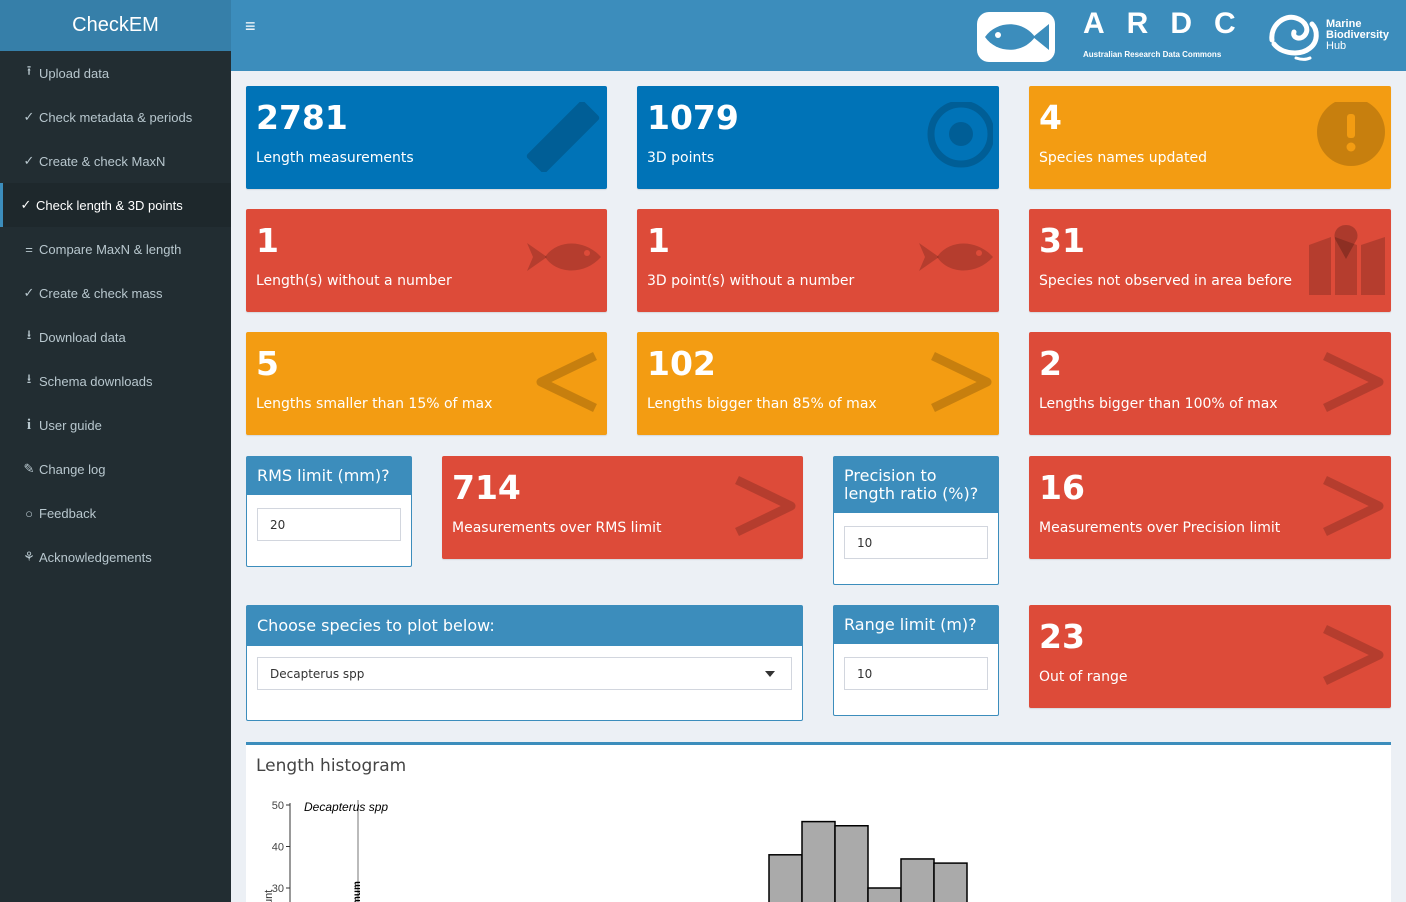 The image size is (1406, 902). What do you see at coordinates (250, 26) in the screenshot?
I see `menu-toggle-icon: ≡` at bounding box center [250, 26].